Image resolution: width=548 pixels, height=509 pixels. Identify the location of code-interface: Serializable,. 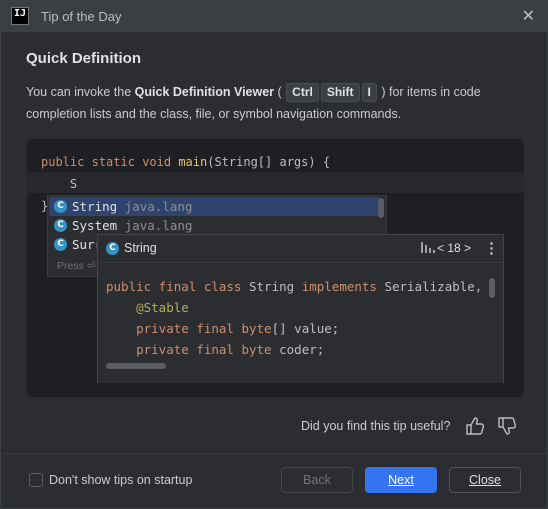
(433, 286).